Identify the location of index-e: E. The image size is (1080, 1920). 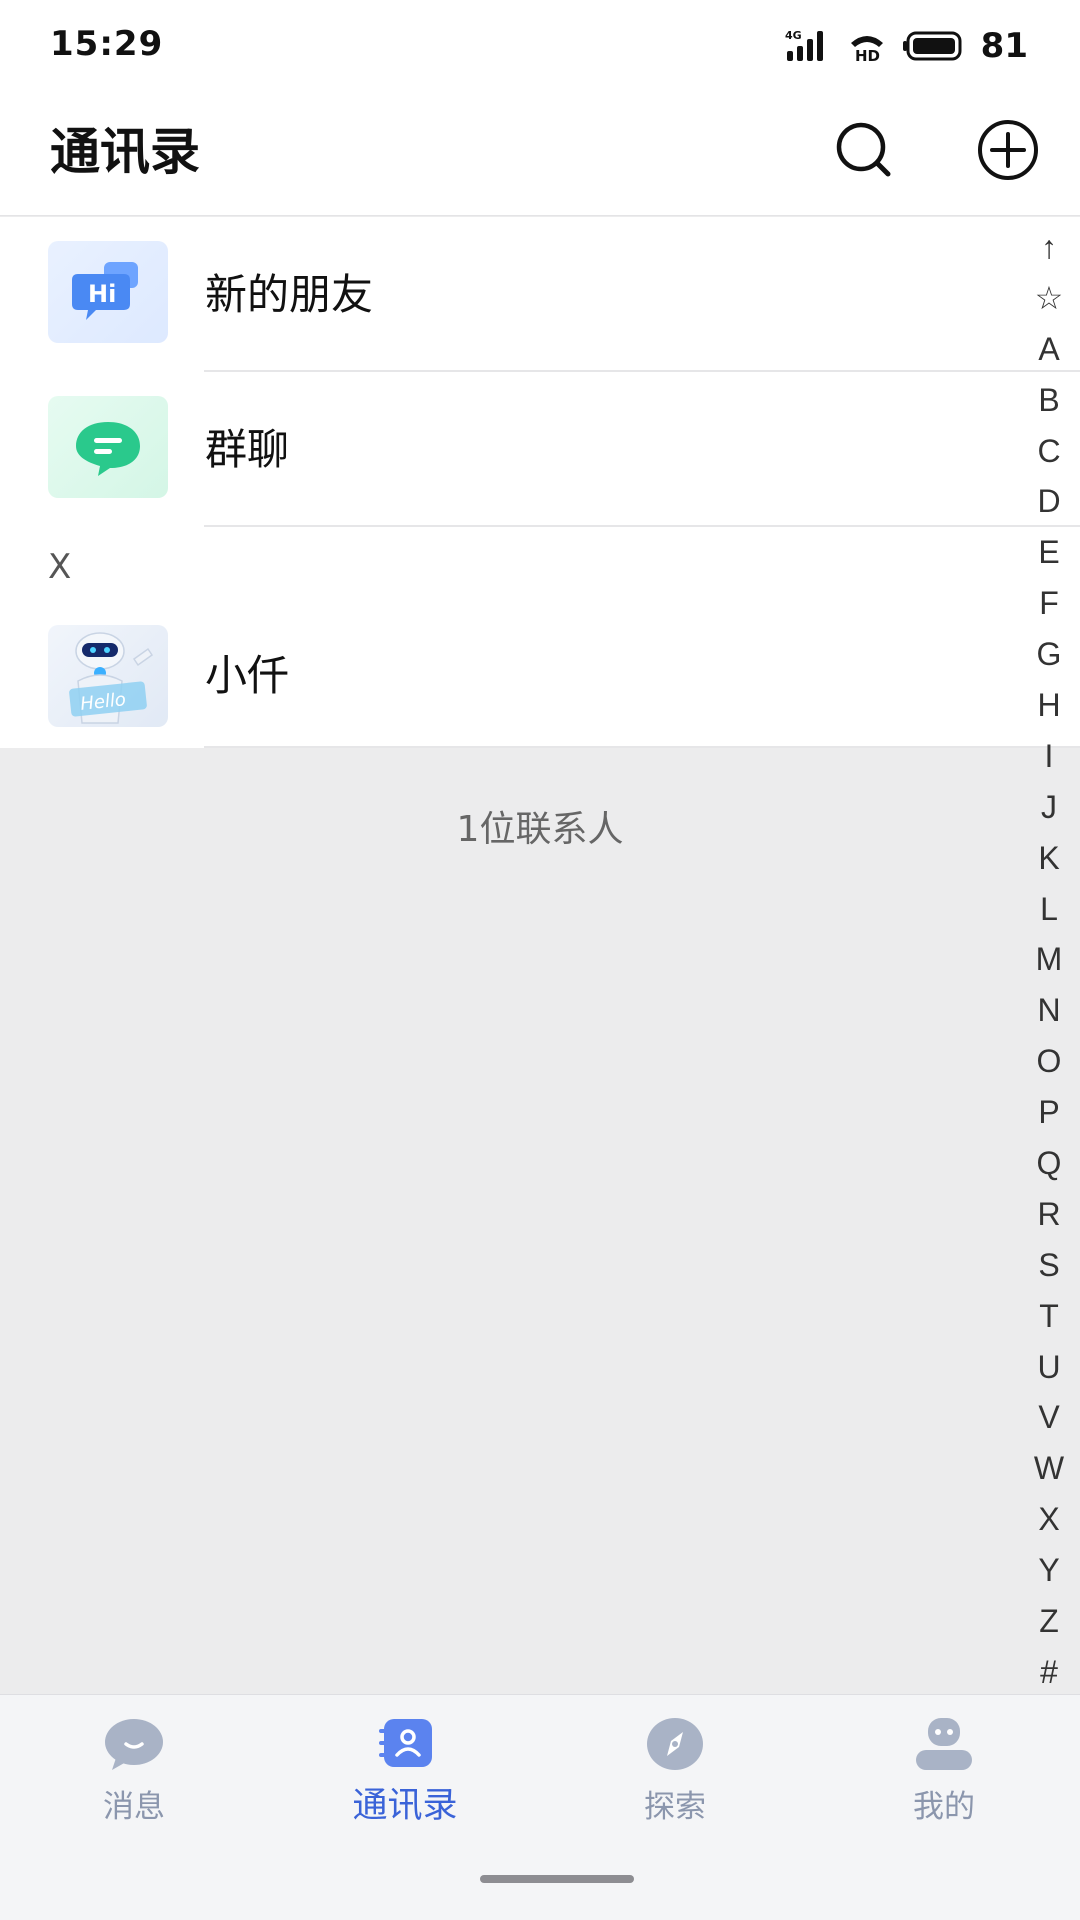
(1048, 552).